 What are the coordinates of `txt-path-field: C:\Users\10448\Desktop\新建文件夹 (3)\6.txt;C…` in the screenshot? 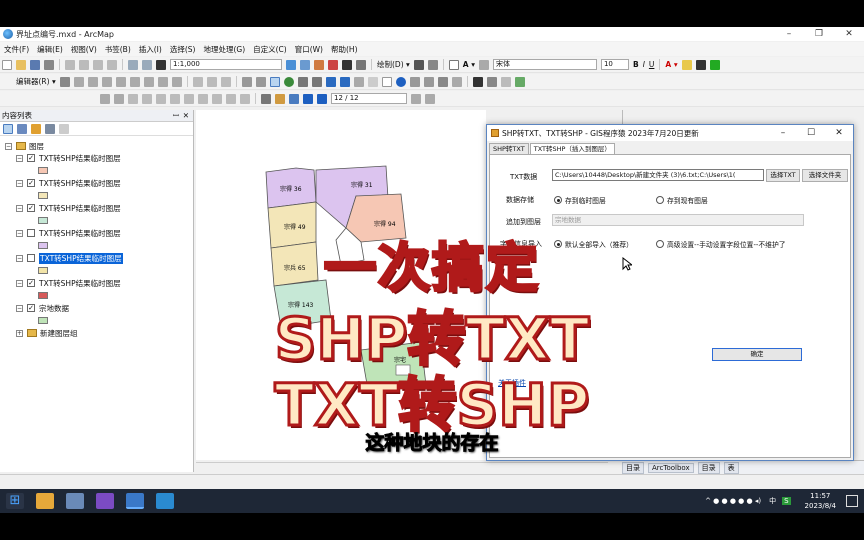 It's located at (658, 175).